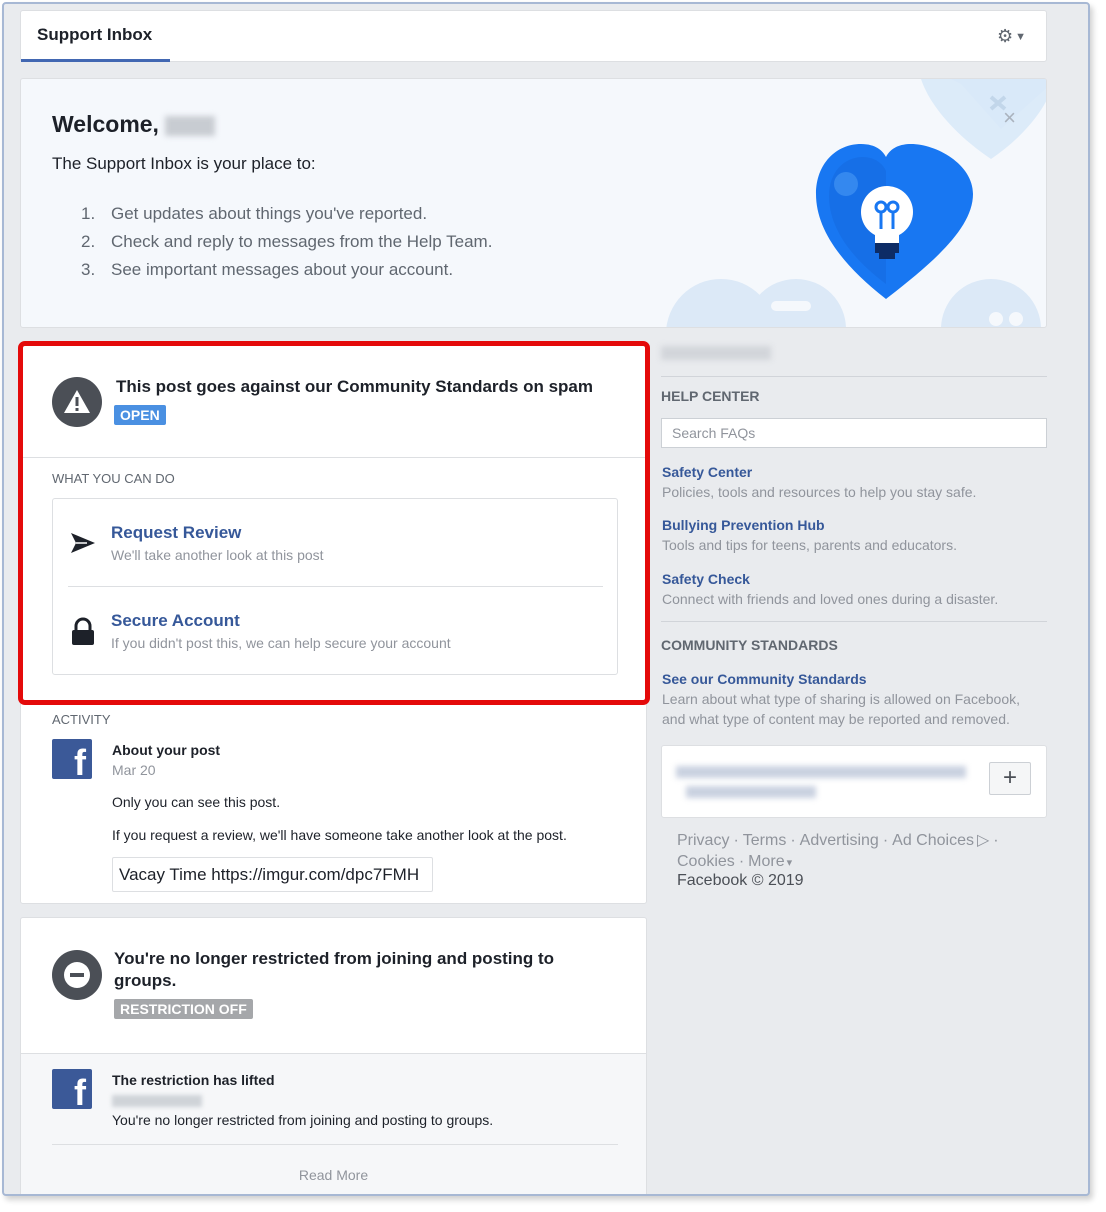 The height and width of the screenshot is (1212, 1106). I want to click on language-selector: +, so click(854, 781).